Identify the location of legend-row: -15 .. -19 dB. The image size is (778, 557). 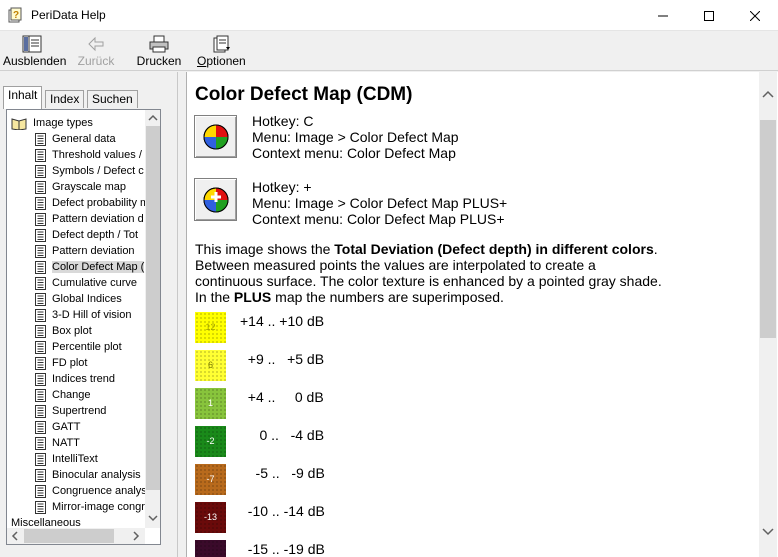
(295, 548).